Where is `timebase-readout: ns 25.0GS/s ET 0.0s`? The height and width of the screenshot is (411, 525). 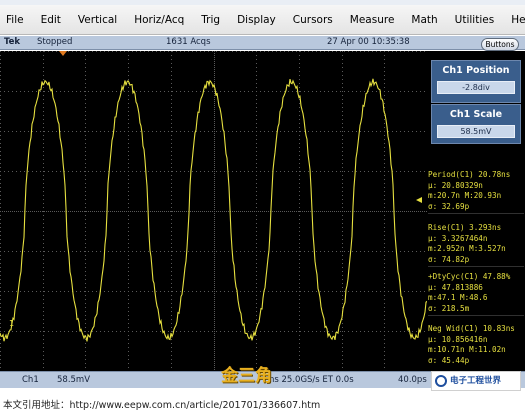
timebase-readout: ns 25.0GS/s ET 0.0s is located at coordinates (311, 380).